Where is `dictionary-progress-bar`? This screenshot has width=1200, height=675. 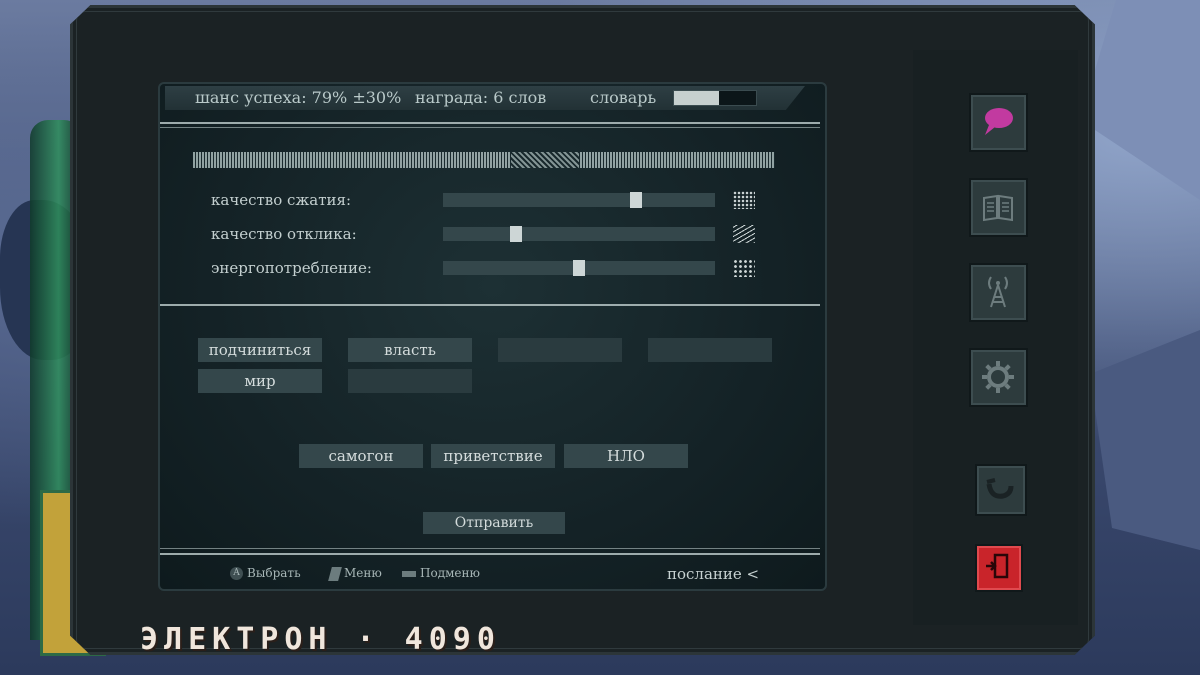
dictionary-progress-bar is located at coordinates (715, 98).